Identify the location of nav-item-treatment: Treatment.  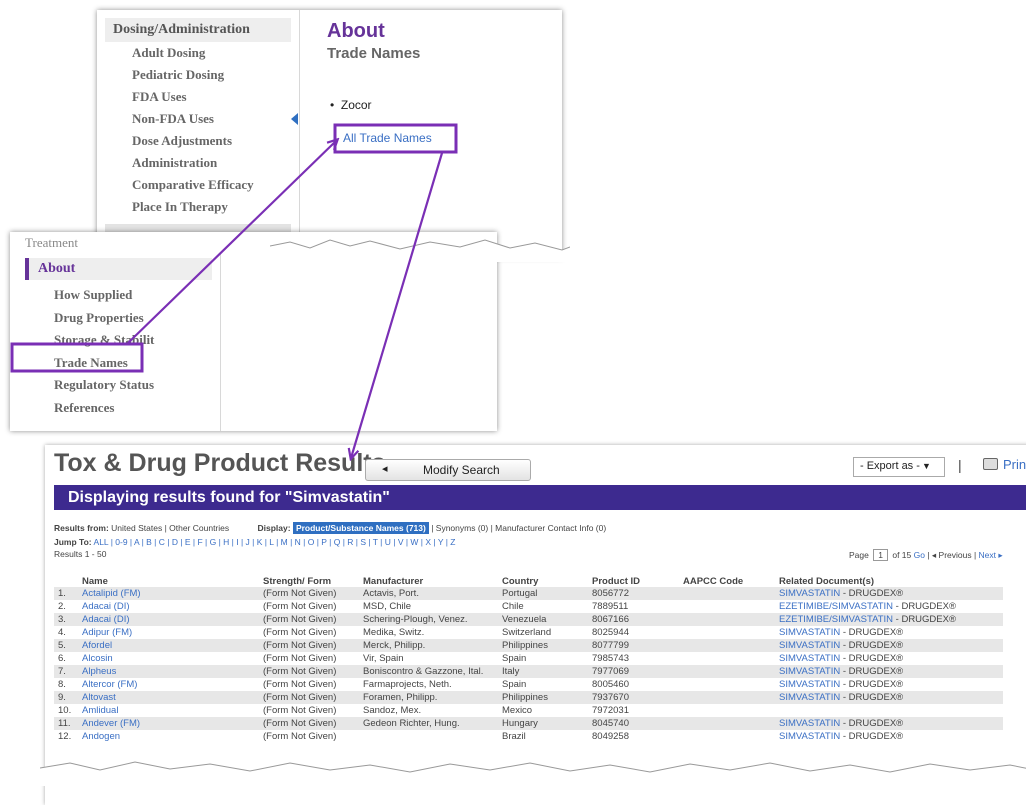
(51, 243).